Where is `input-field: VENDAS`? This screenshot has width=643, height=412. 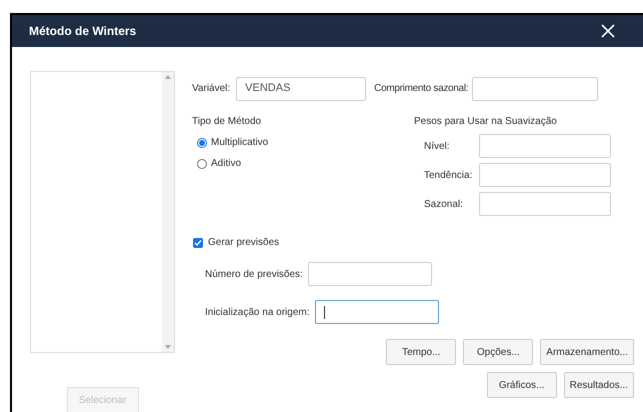 input-field: VENDAS is located at coordinates (301, 88).